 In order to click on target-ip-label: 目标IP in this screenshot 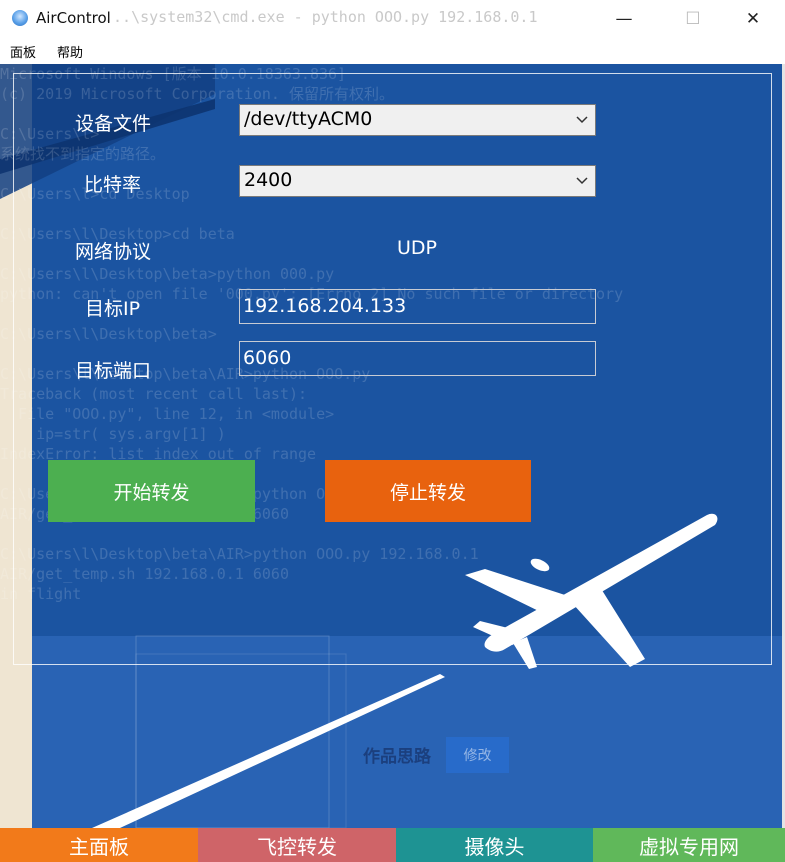, I will do `click(113, 309)`.